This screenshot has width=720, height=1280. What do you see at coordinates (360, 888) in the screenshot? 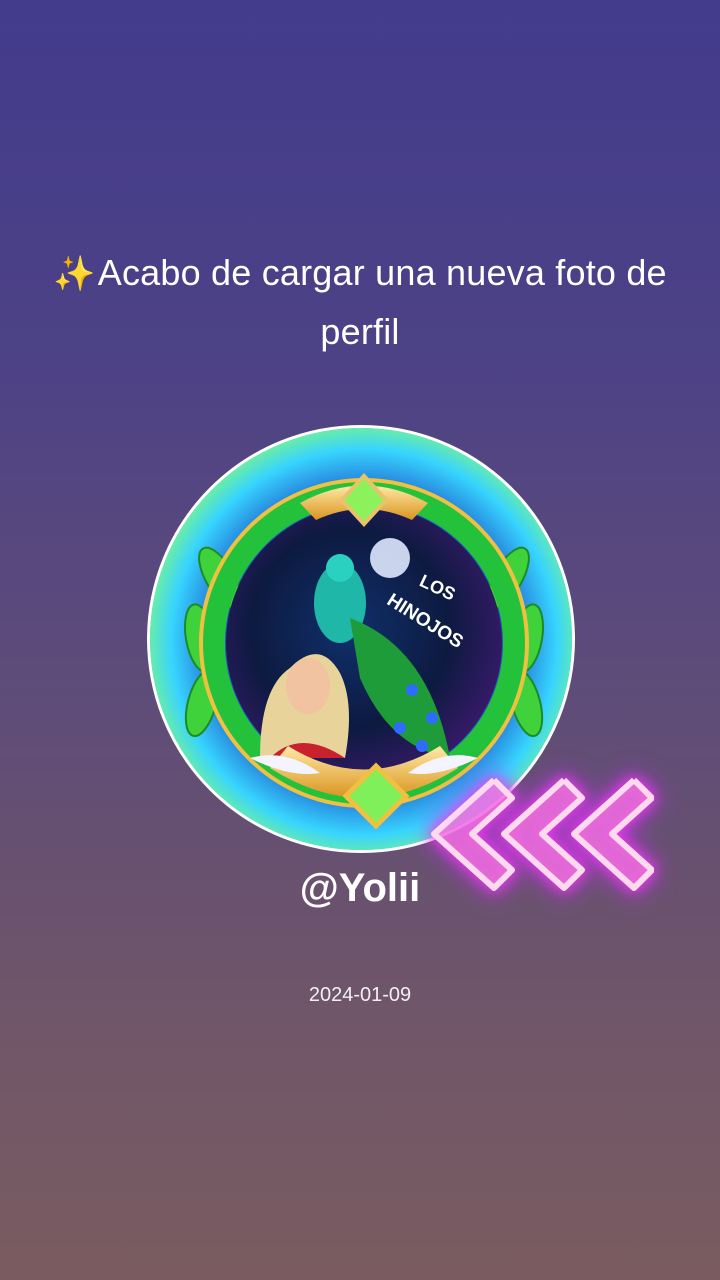
I see `username: @Yolii` at bounding box center [360, 888].